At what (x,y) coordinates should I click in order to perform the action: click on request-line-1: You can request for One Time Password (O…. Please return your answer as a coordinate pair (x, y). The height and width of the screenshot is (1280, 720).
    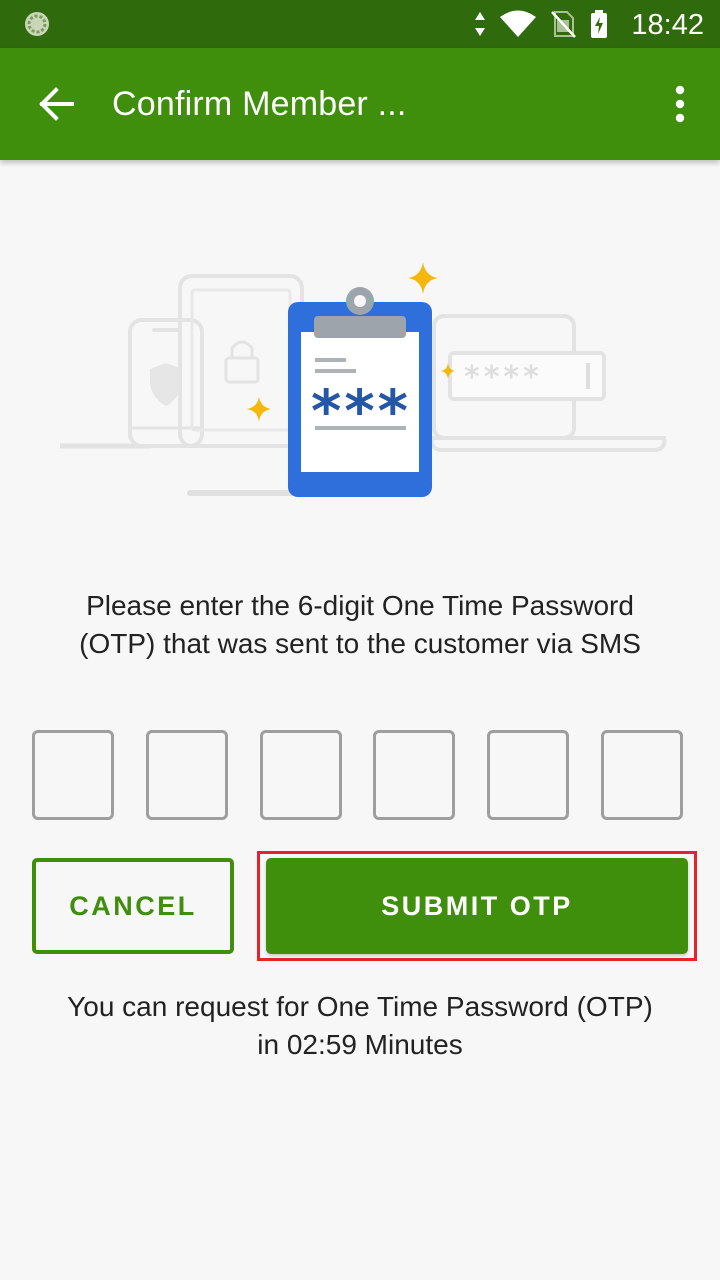
    Looking at the image, I should click on (360, 1006).